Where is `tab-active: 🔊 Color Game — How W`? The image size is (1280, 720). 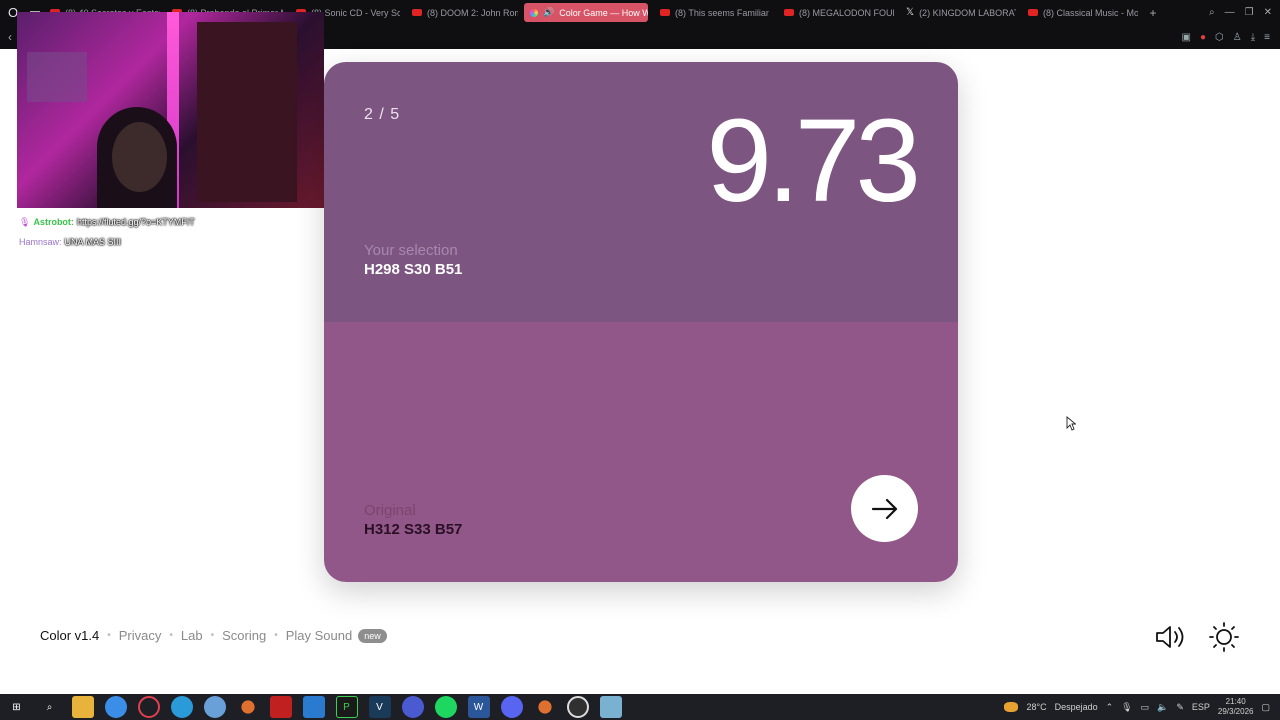
tab-active: 🔊 Color Game — How W is located at coordinates (586, 12).